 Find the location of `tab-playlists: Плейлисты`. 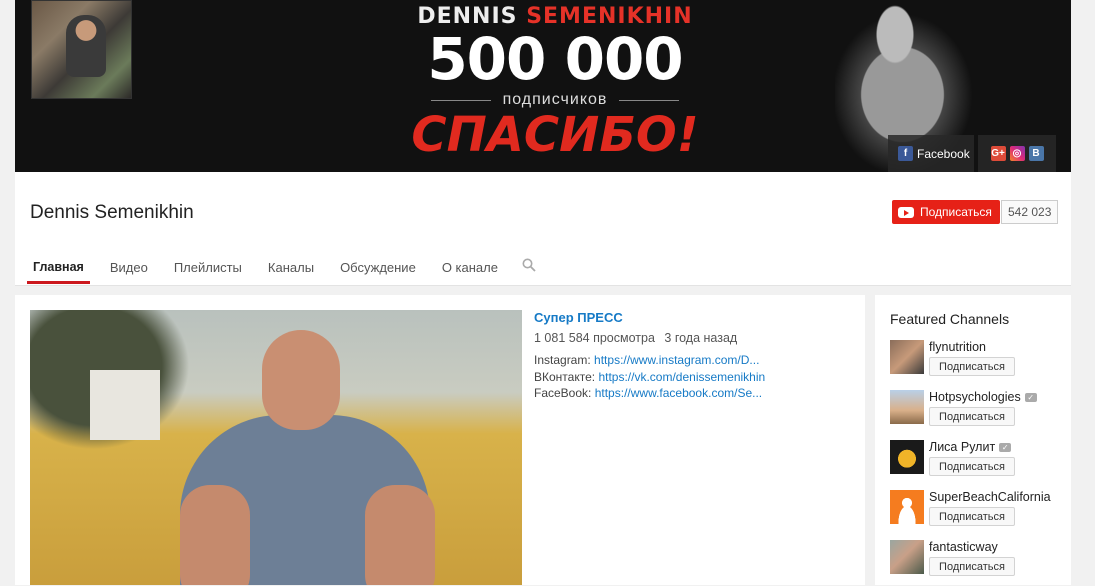

tab-playlists: Плейлисты is located at coordinates (208, 269).